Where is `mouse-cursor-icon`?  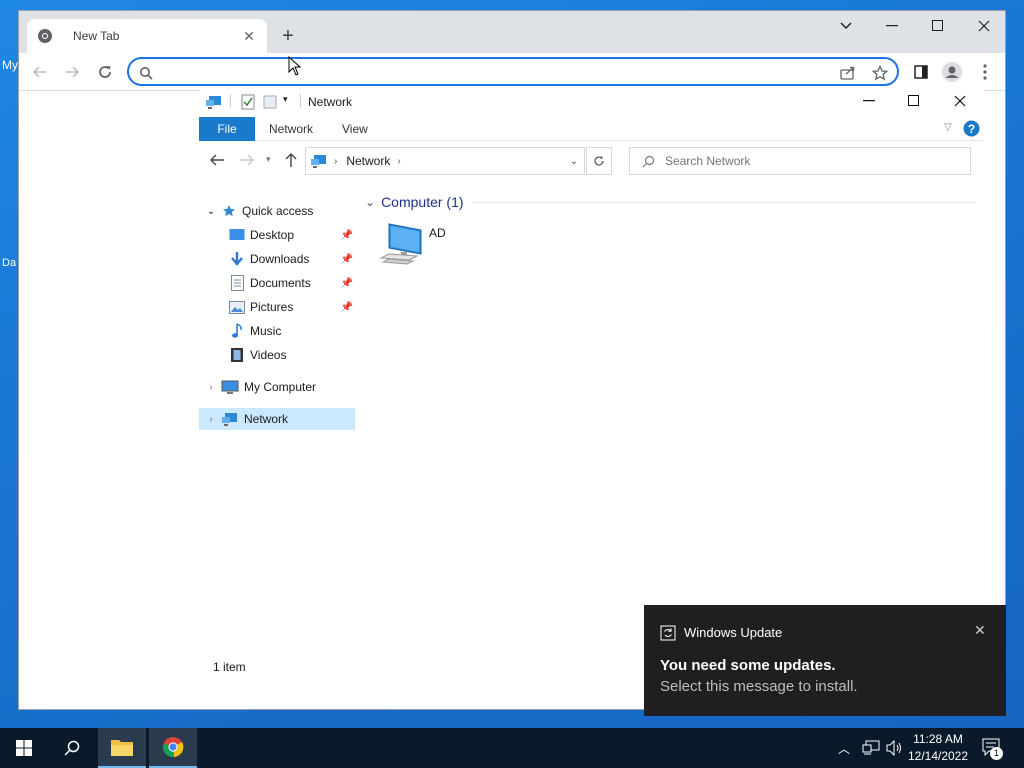 mouse-cursor-icon is located at coordinates (295, 66).